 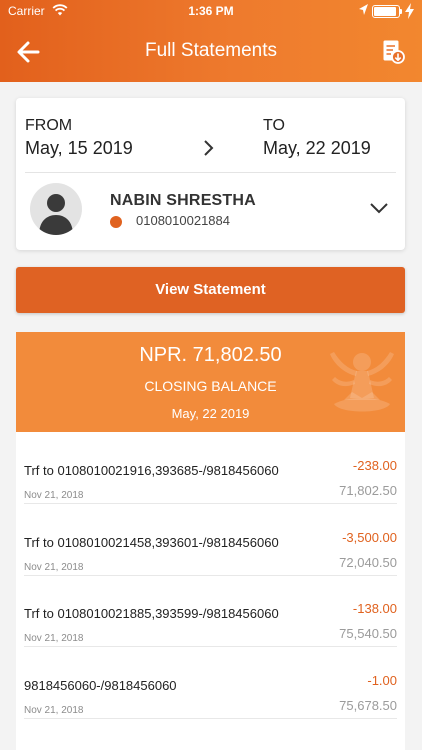 What do you see at coordinates (374, 465) in the screenshot?
I see `transaction-amount: -238.00` at bounding box center [374, 465].